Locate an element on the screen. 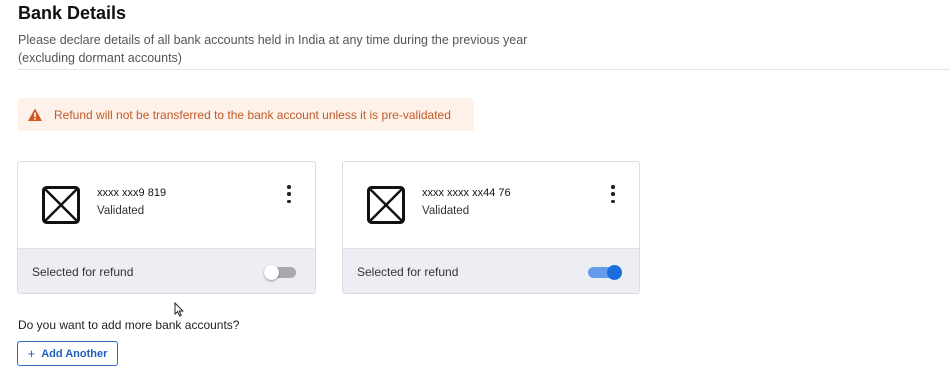 This screenshot has height=371, width=950. divider is located at coordinates (484, 69).